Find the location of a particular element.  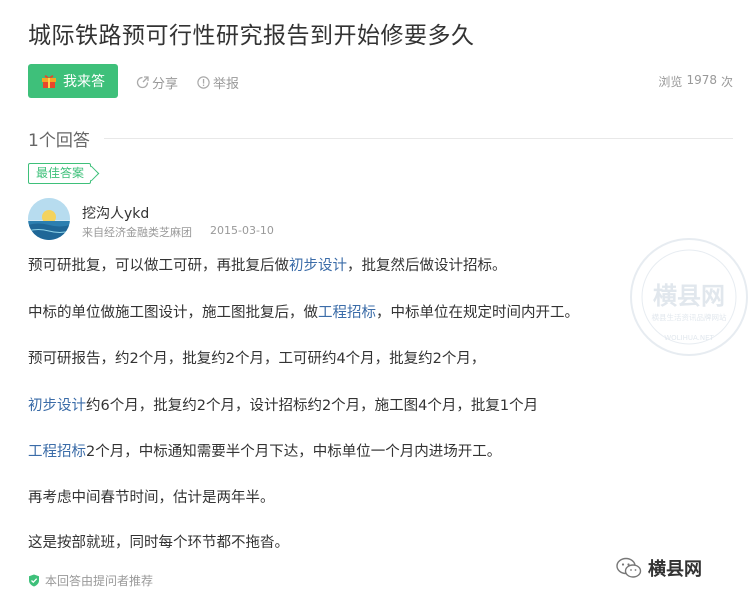

share-button: 分享 is located at coordinates (157, 82).